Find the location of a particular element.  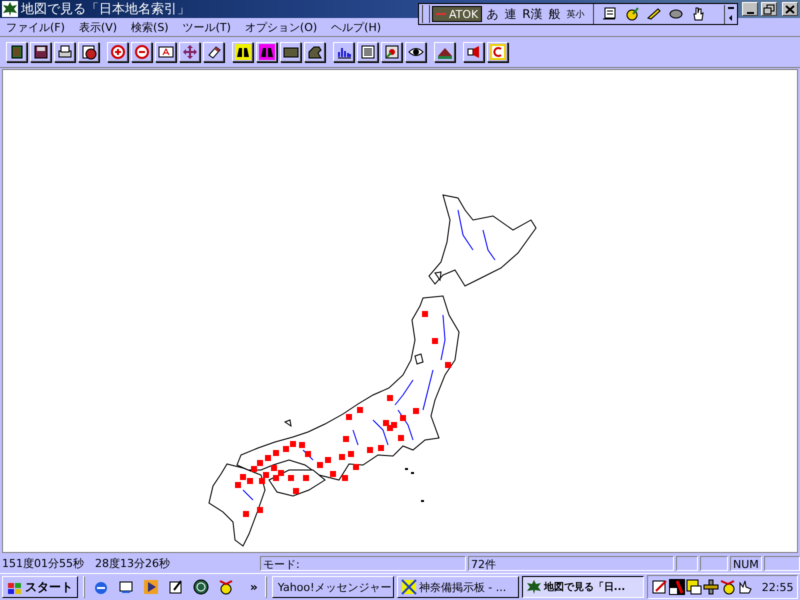

text-label-button is located at coordinates (165, 52).